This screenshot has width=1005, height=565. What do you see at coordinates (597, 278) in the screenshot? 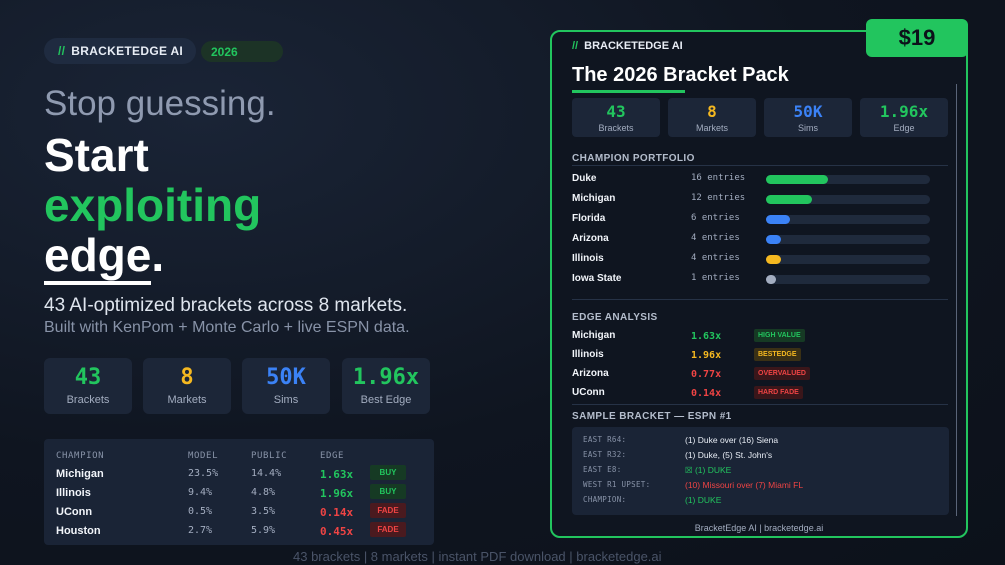
I see `portfolio-team: Iowa State` at bounding box center [597, 278].